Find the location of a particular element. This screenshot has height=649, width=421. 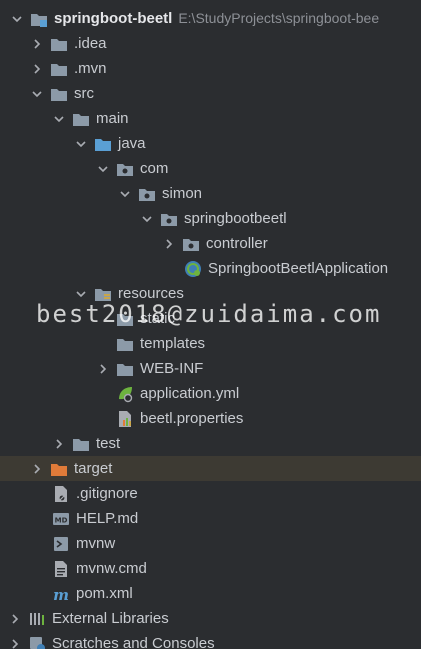

svg-text: MD is located at coordinates (61, 520).